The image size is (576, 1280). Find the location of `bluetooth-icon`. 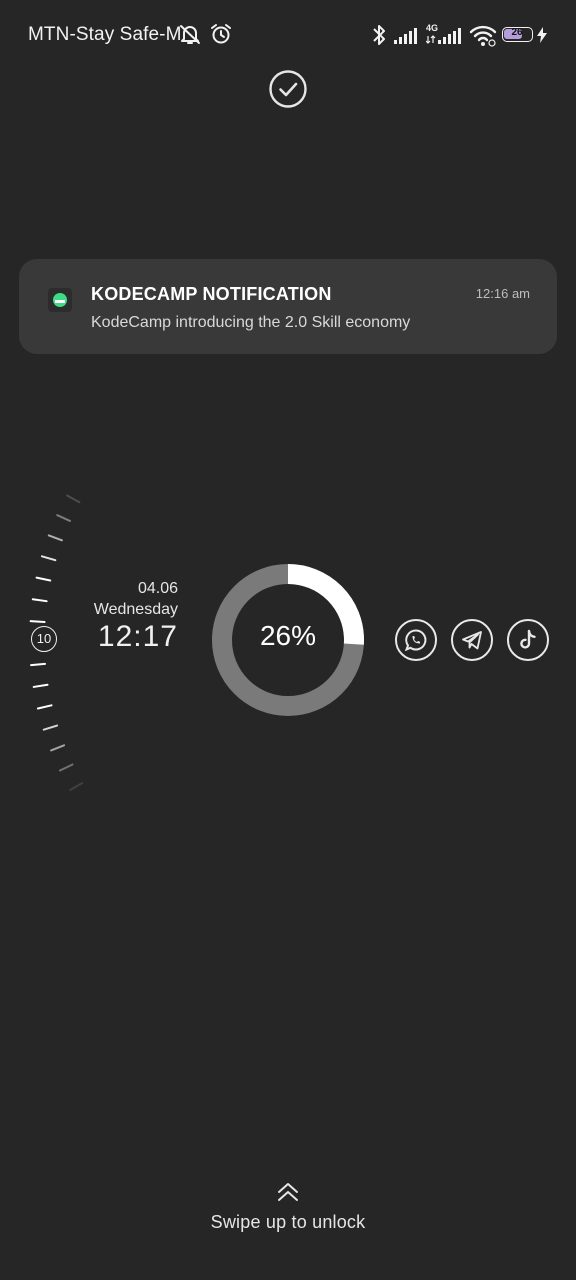

bluetooth-icon is located at coordinates (379, 35).